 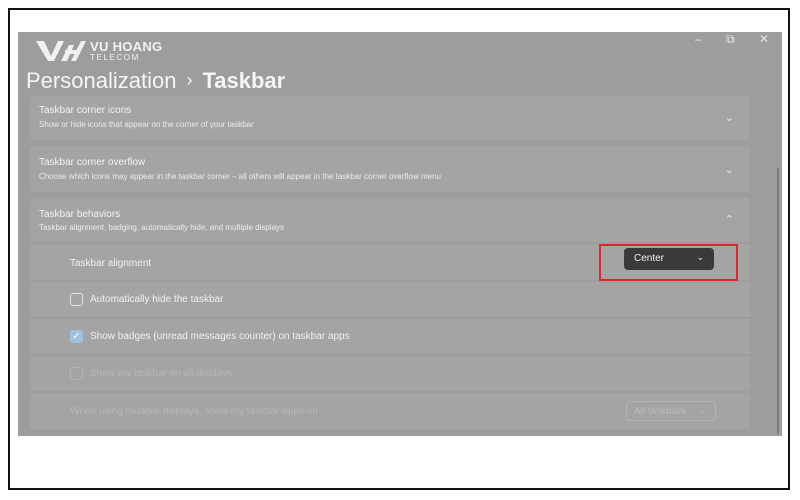 What do you see at coordinates (778, 301) in the screenshot?
I see `scrollbar` at bounding box center [778, 301].